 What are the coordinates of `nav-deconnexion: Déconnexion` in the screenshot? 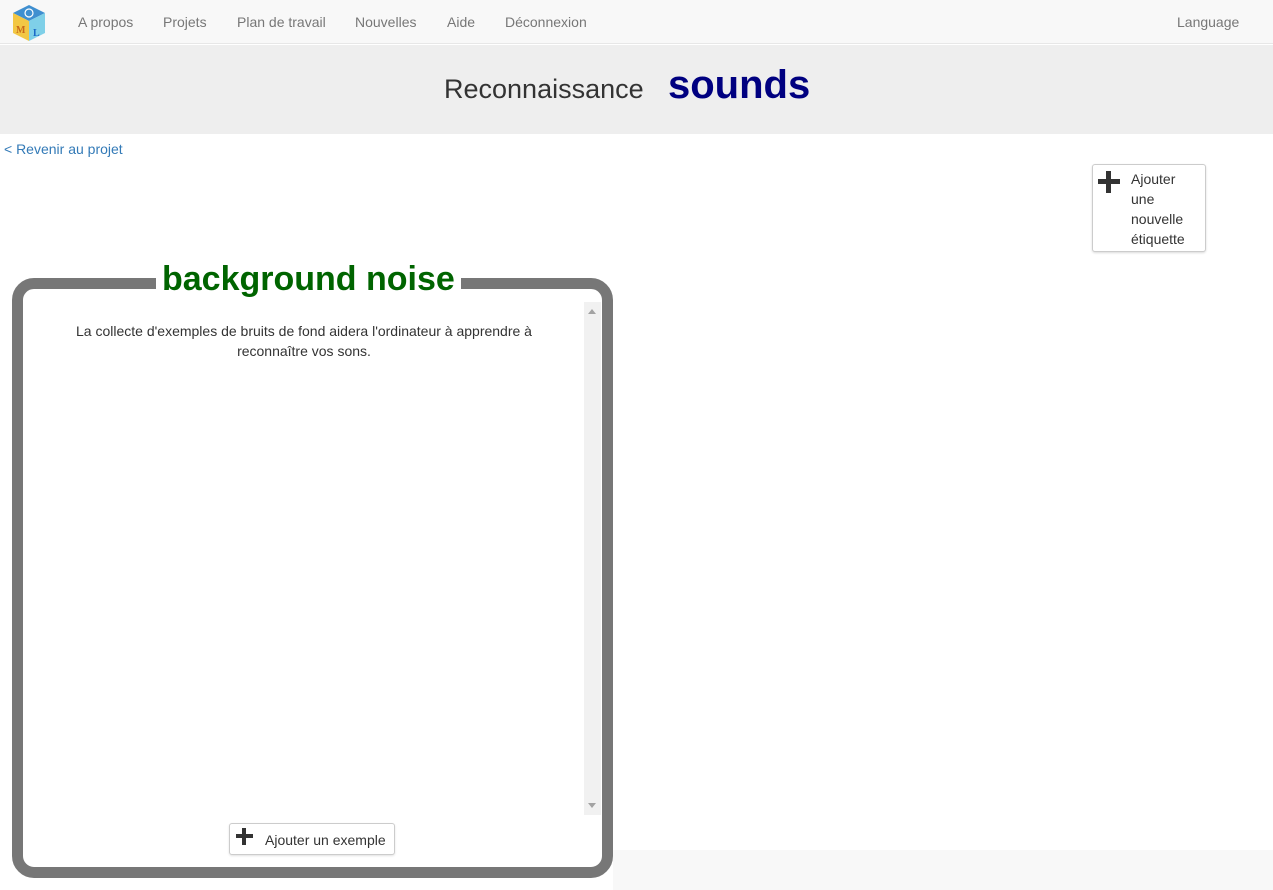 It's located at (546, 22).